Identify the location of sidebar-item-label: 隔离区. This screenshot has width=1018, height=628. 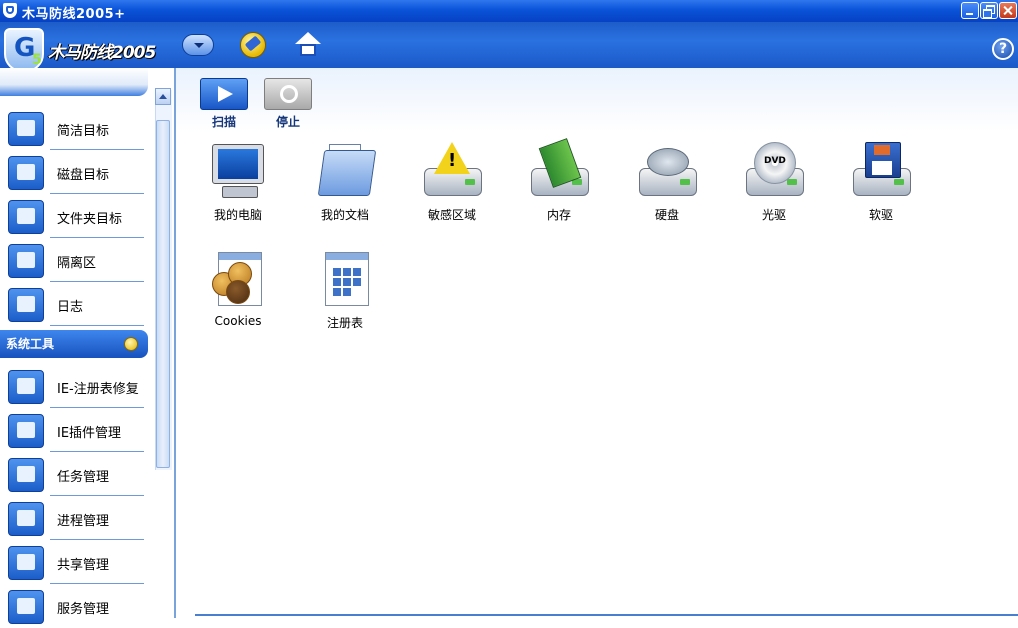
(77, 263).